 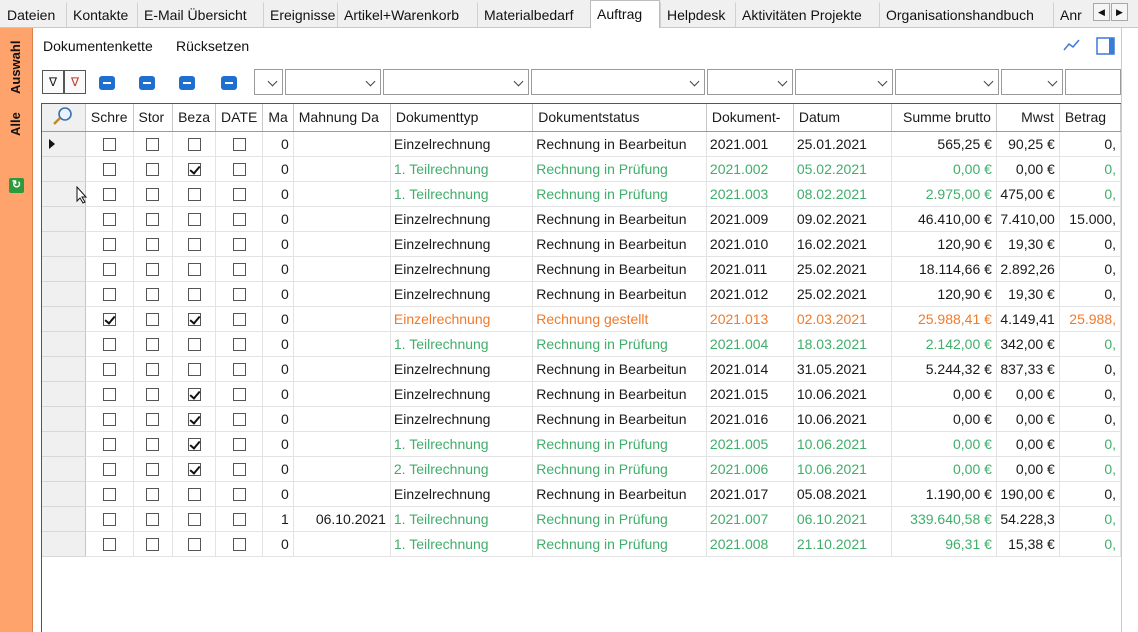 I want to click on ruecksetzen-button: Rücksetzen, so click(x=212, y=46).